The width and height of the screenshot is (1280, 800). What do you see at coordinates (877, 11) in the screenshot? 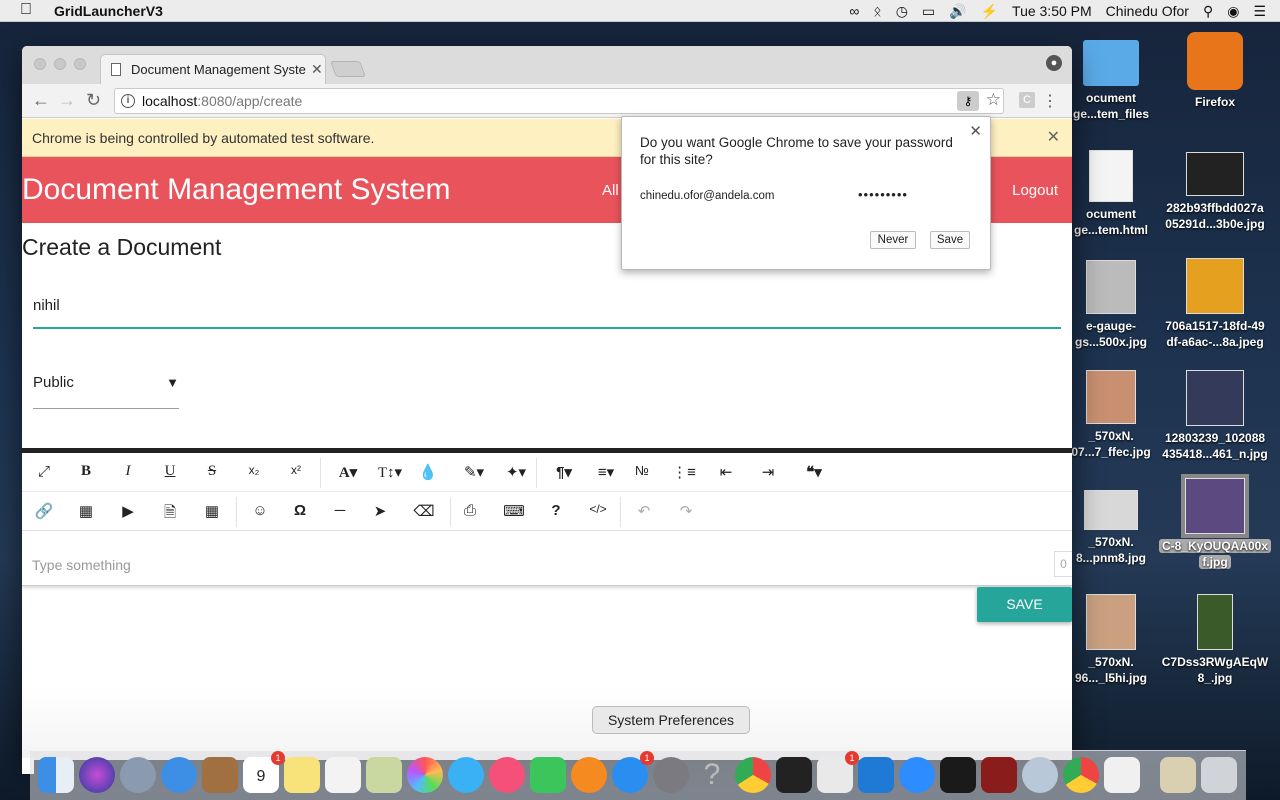
I see `bluetooth-icon: ᛟ` at bounding box center [877, 11].